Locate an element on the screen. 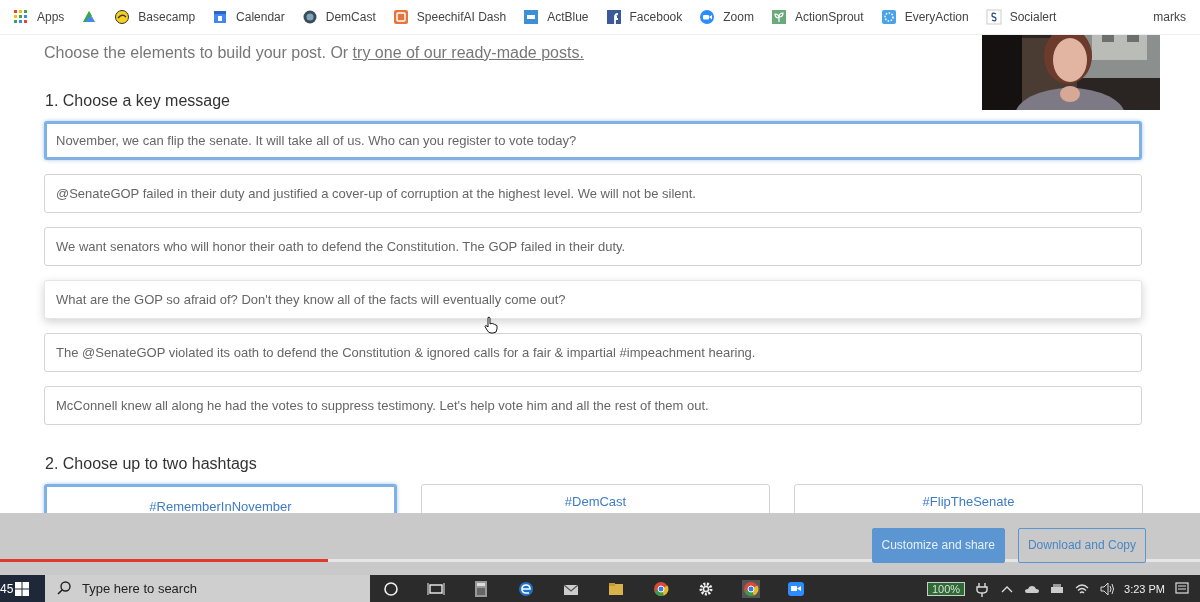 The width and height of the screenshot is (1200, 602). plug-icon is located at coordinates (982, 588).